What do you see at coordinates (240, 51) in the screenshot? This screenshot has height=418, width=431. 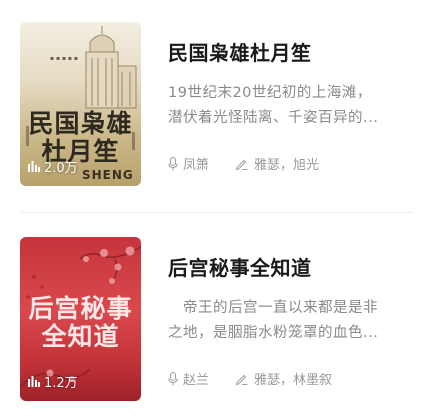 I see `book-title: 民国枭雄杜月笙` at bounding box center [240, 51].